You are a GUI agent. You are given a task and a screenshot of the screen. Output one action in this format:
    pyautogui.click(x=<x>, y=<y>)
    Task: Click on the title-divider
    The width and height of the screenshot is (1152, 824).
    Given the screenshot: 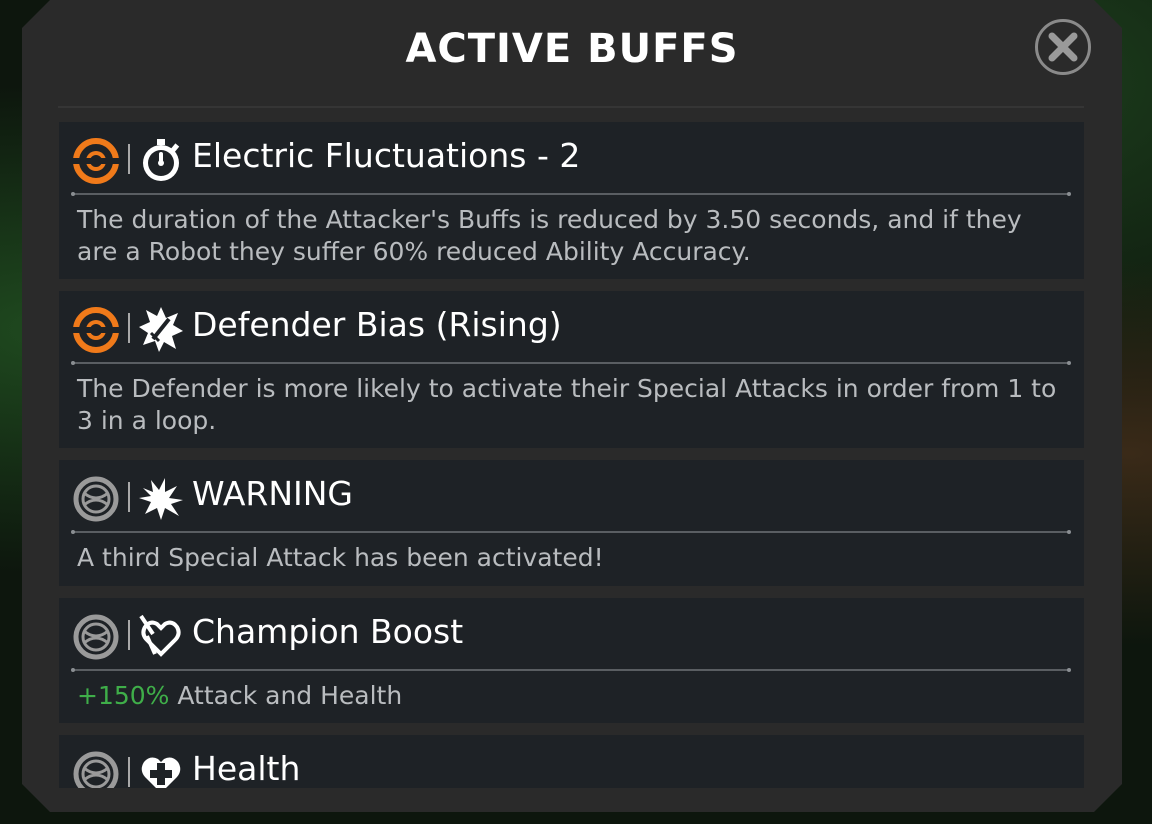 What is the action you would take?
    pyautogui.click(x=571, y=107)
    